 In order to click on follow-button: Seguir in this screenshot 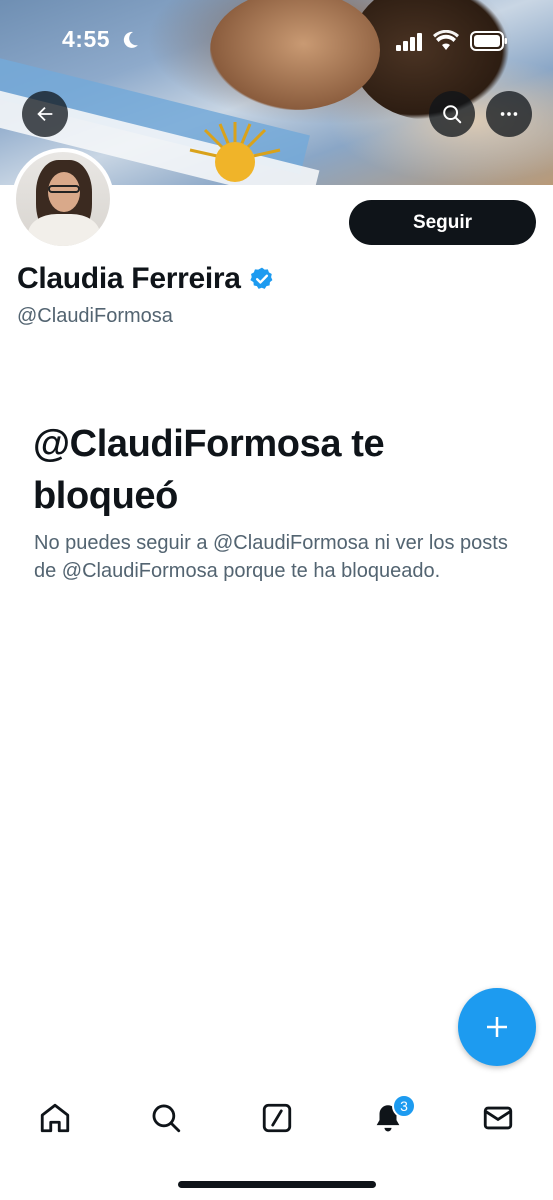, I will do `click(442, 222)`.